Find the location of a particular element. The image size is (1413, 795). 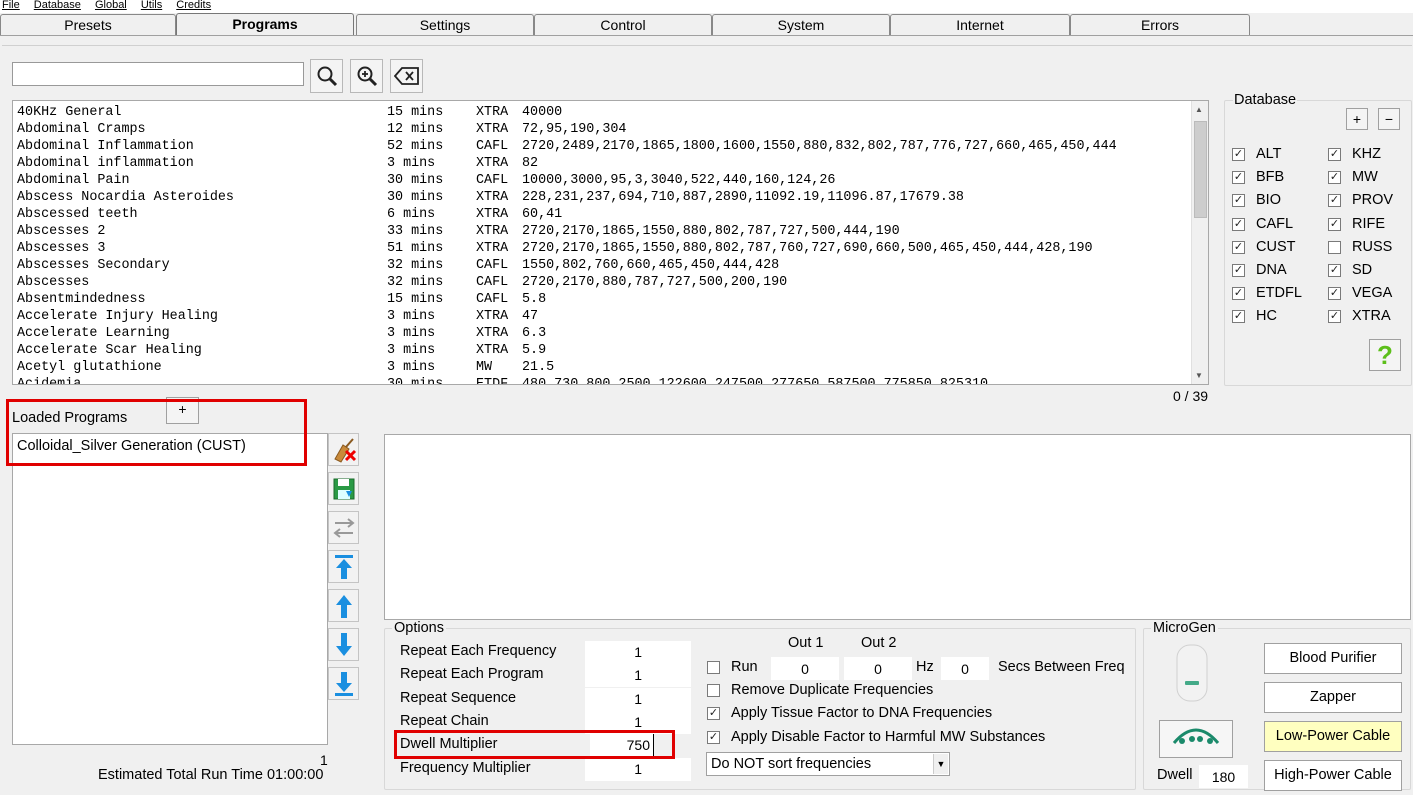

tab-internet: Internet is located at coordinates (980, 24).